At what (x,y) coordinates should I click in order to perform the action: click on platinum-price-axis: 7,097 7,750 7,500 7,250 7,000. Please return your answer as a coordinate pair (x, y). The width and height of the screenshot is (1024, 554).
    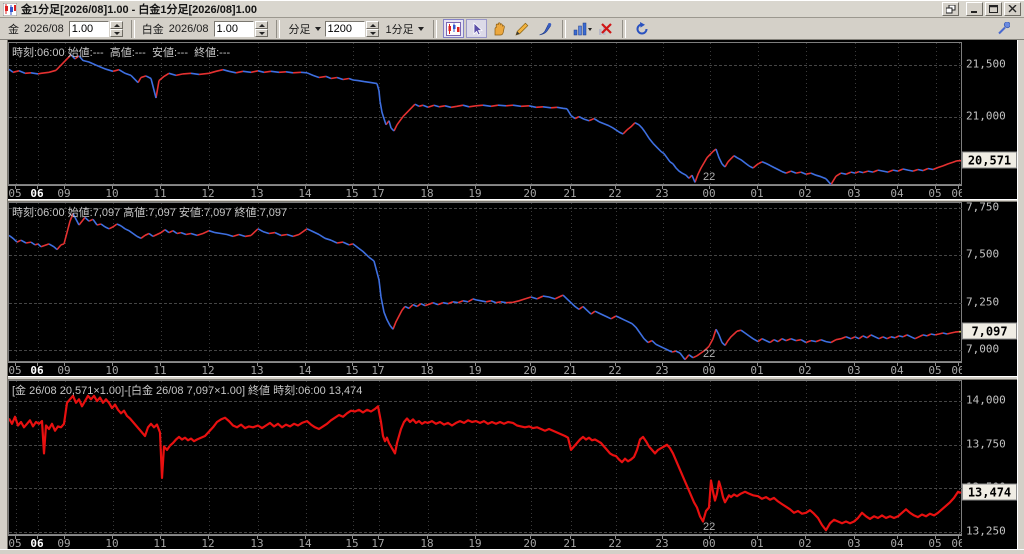
    Looking at the image, I should click on (989, 288).